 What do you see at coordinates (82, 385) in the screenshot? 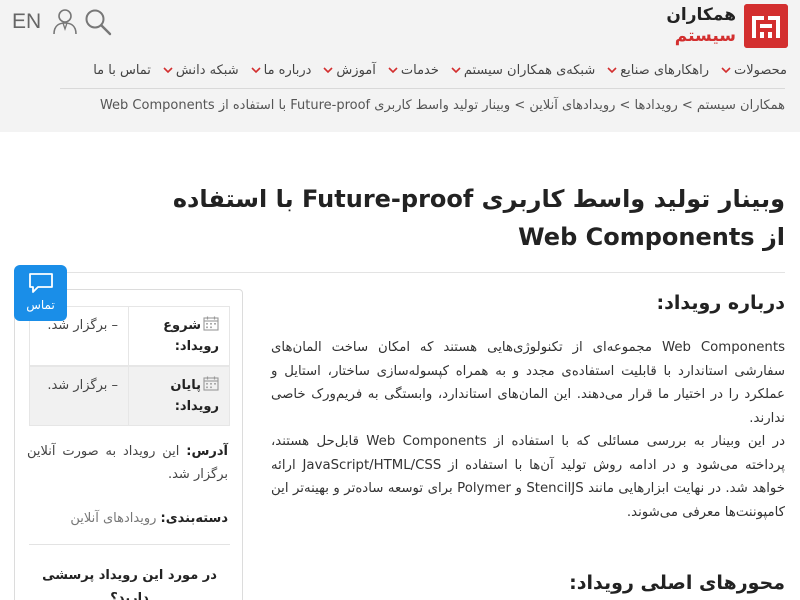
I see `end-value: – برگزار شد.` at bounding box center [82, 385].